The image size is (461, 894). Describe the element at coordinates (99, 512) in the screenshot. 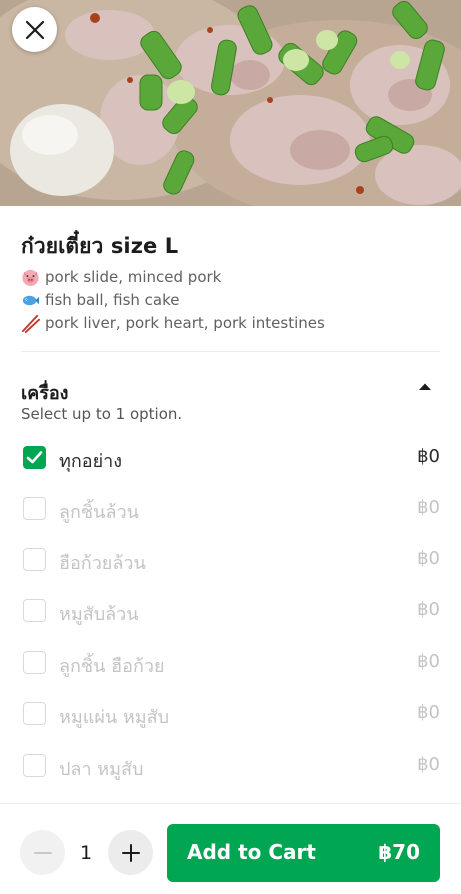

I see `option-label: ลูกชิ้นล้วน` at that location.